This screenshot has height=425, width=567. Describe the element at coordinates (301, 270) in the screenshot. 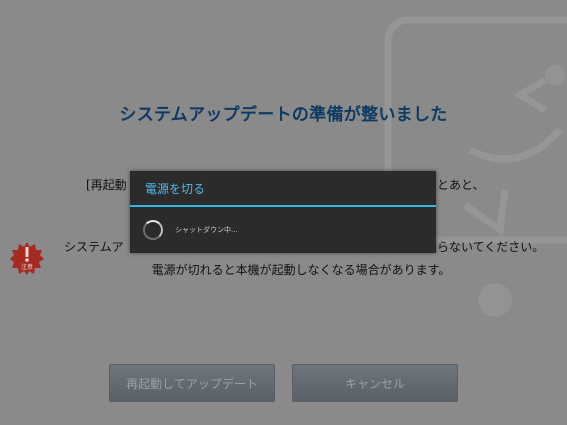

I see `warning-text-line2: 電源が切れると本機が起動しなくなる場合があります。` at that location.